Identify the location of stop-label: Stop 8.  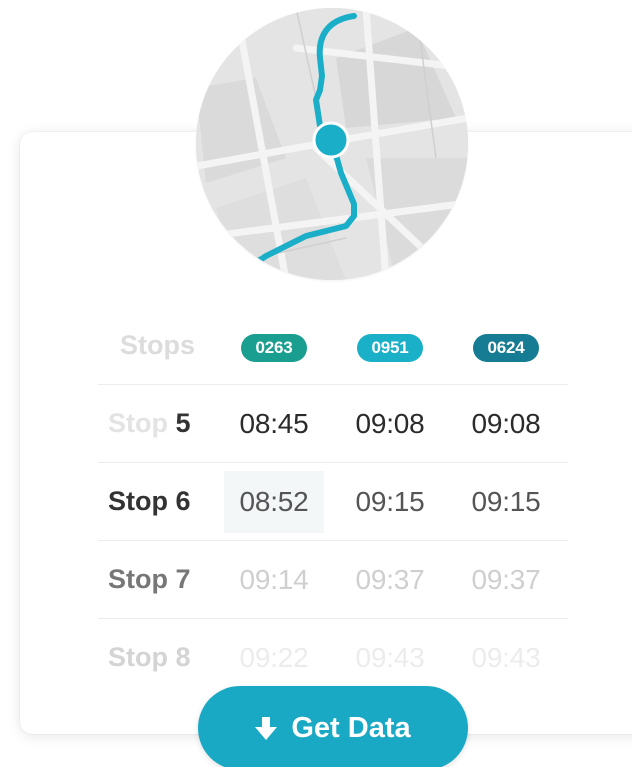
(149, 657).